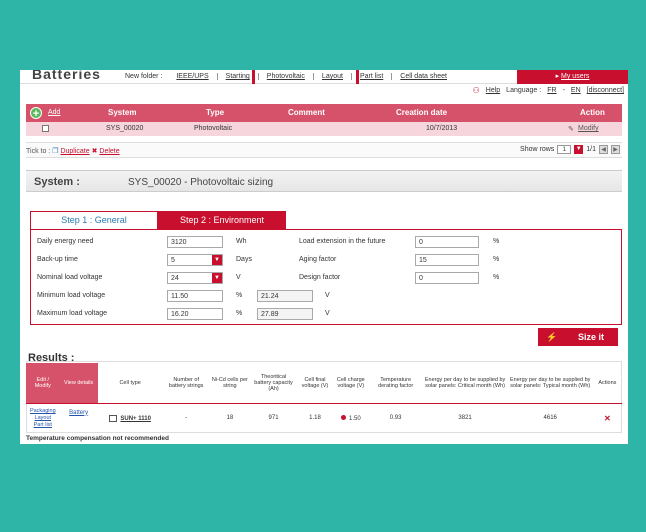 This screenshot has width=646, height=532. What do you see at coordinates (195, 296) in the screenshot?
I see `min-voltage-input: 11.50` at bounding box center [195, 296].